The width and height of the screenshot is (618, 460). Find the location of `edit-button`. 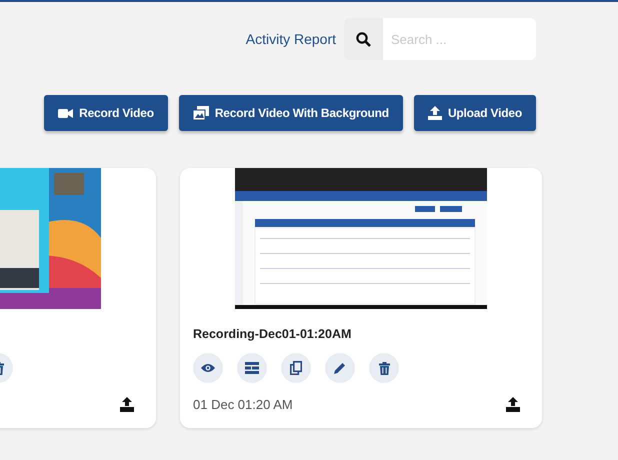

edit-button is located at coordinates (340, 368).